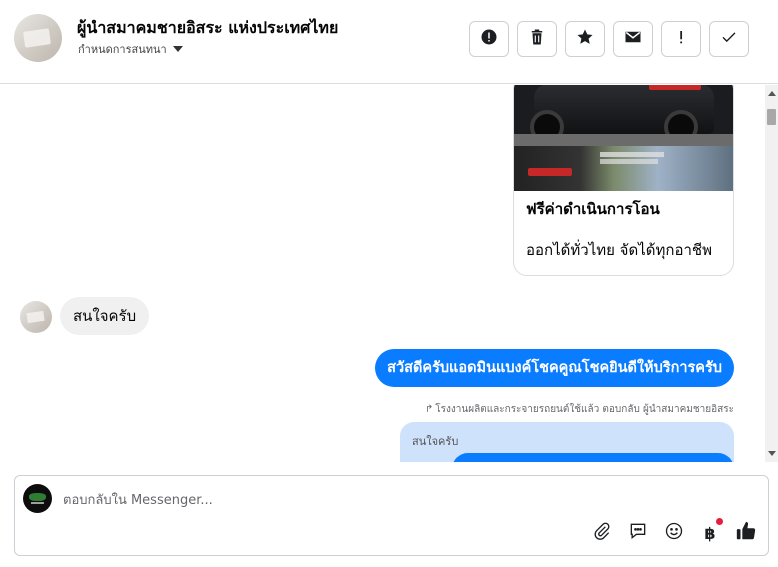 The height and width of the screenshot is (567, 778). I want to click on sender-avatar, so click(36, 317).